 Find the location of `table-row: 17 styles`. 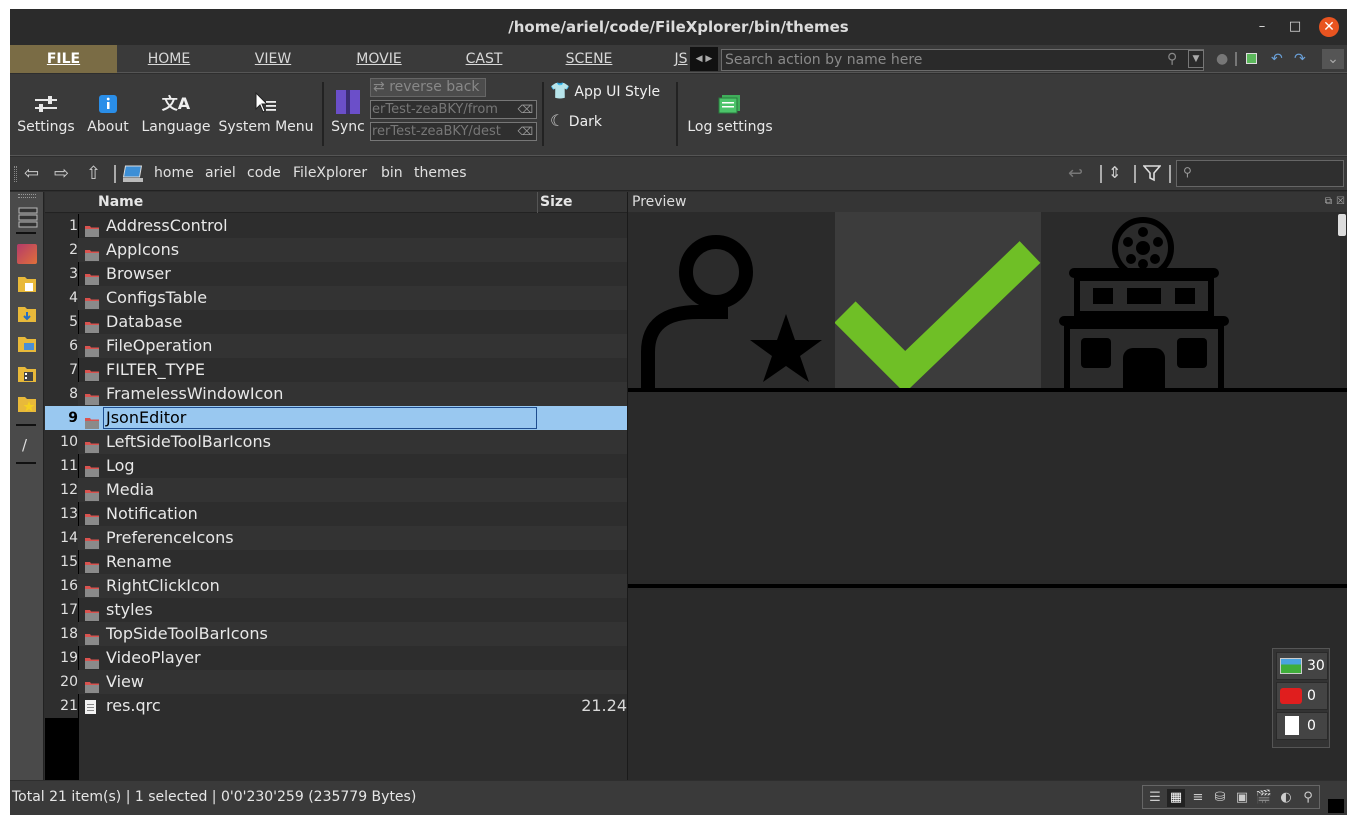

table-row: 17 styles is located at coordinates (336, 610).